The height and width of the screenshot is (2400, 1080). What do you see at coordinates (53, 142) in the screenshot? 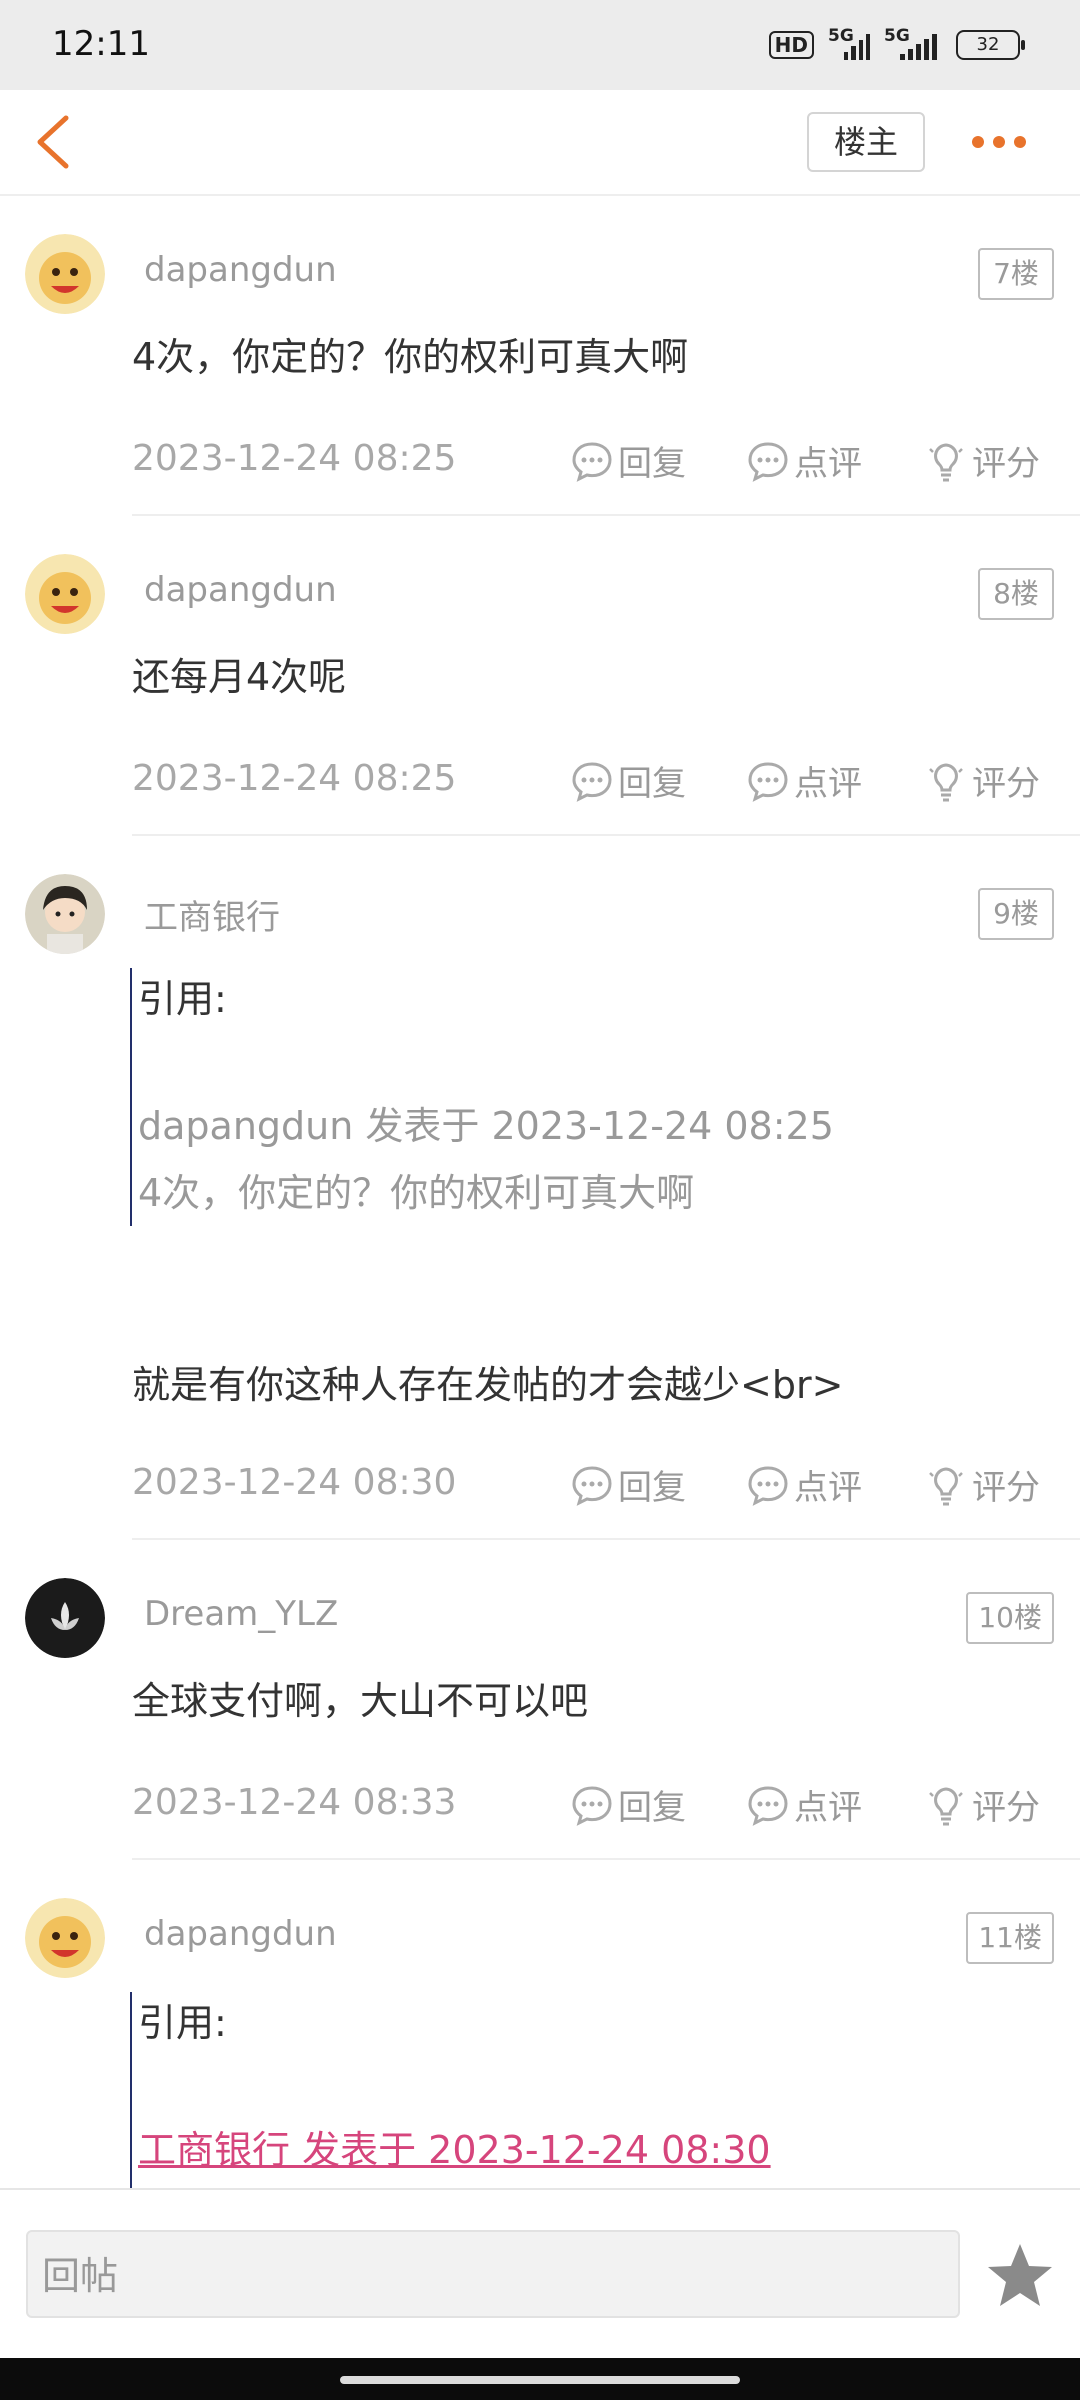
I see `chevron-left-icon` at bounding box center [53, 142].